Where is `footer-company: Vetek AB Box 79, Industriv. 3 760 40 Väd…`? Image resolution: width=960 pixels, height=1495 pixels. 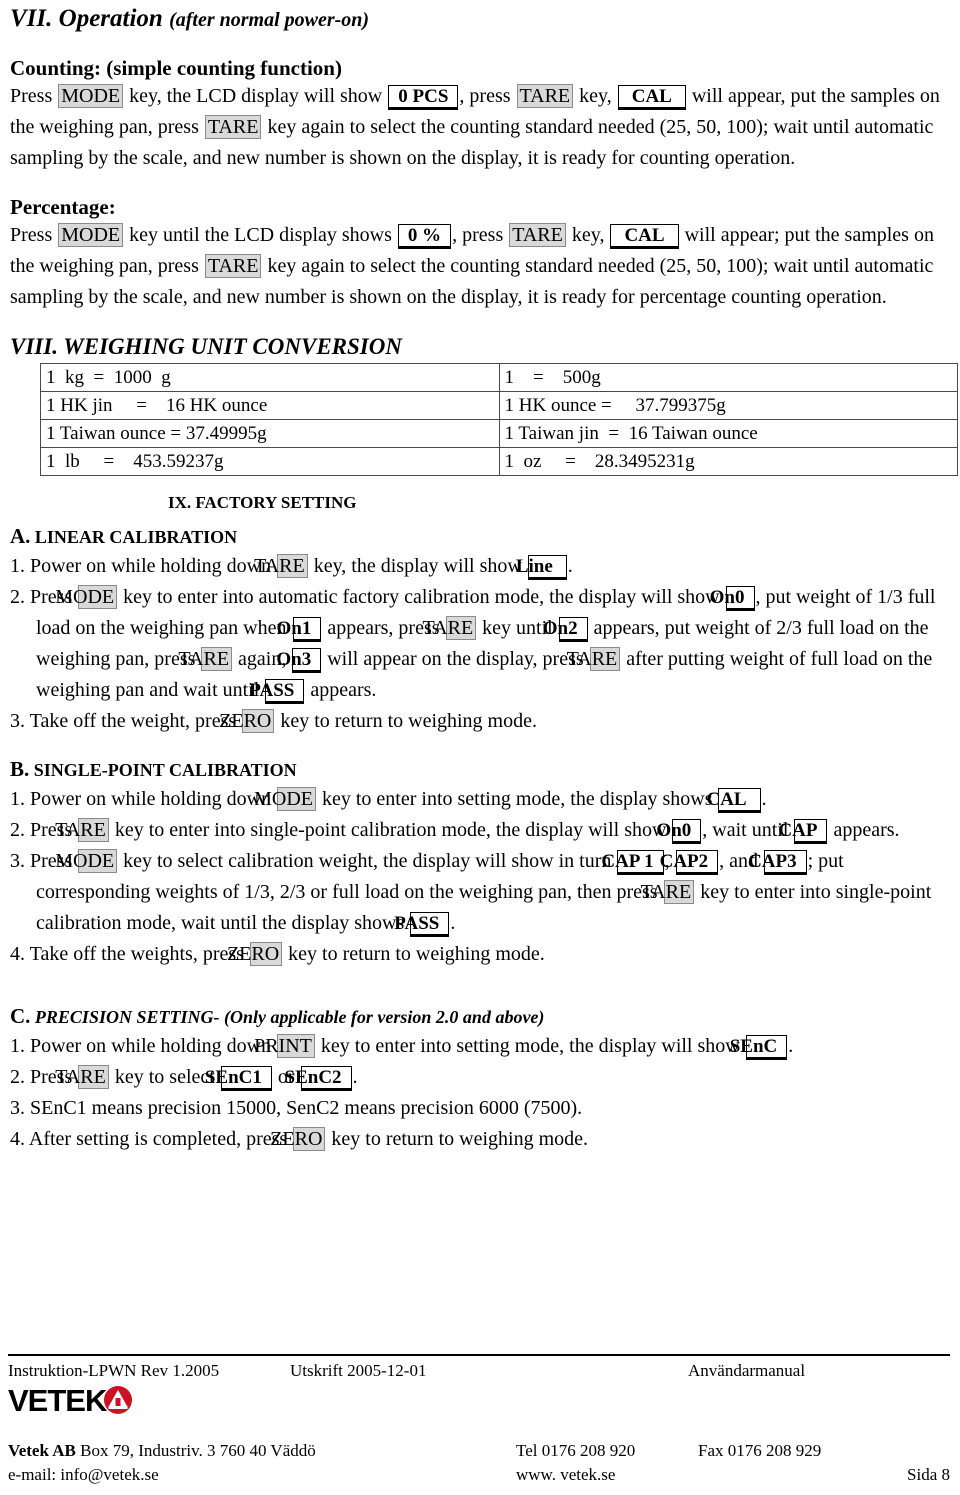 footer-company: Vetek AB Box 79, Industriv. 3 760 40 Väd… is located at coordinates (162, 1451).